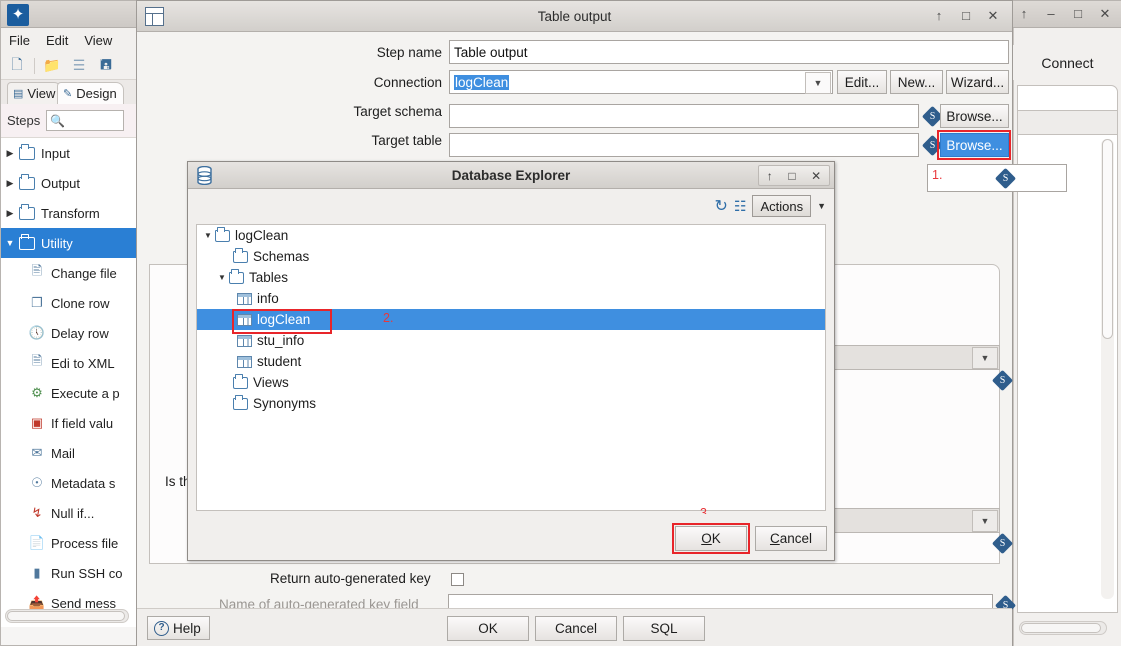  What do you see at coordinates (68, 273) in the screenshot?
I see `step-change-file: 🖹 Change file` at bounding box center [68, 273].